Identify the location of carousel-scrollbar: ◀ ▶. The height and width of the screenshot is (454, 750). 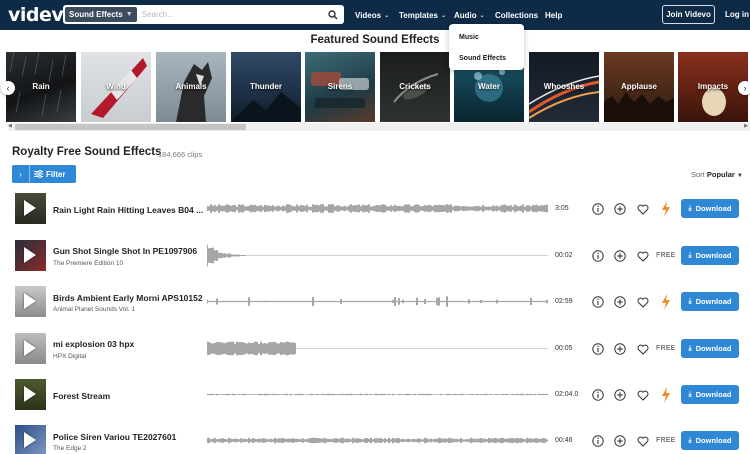
(379, 127).